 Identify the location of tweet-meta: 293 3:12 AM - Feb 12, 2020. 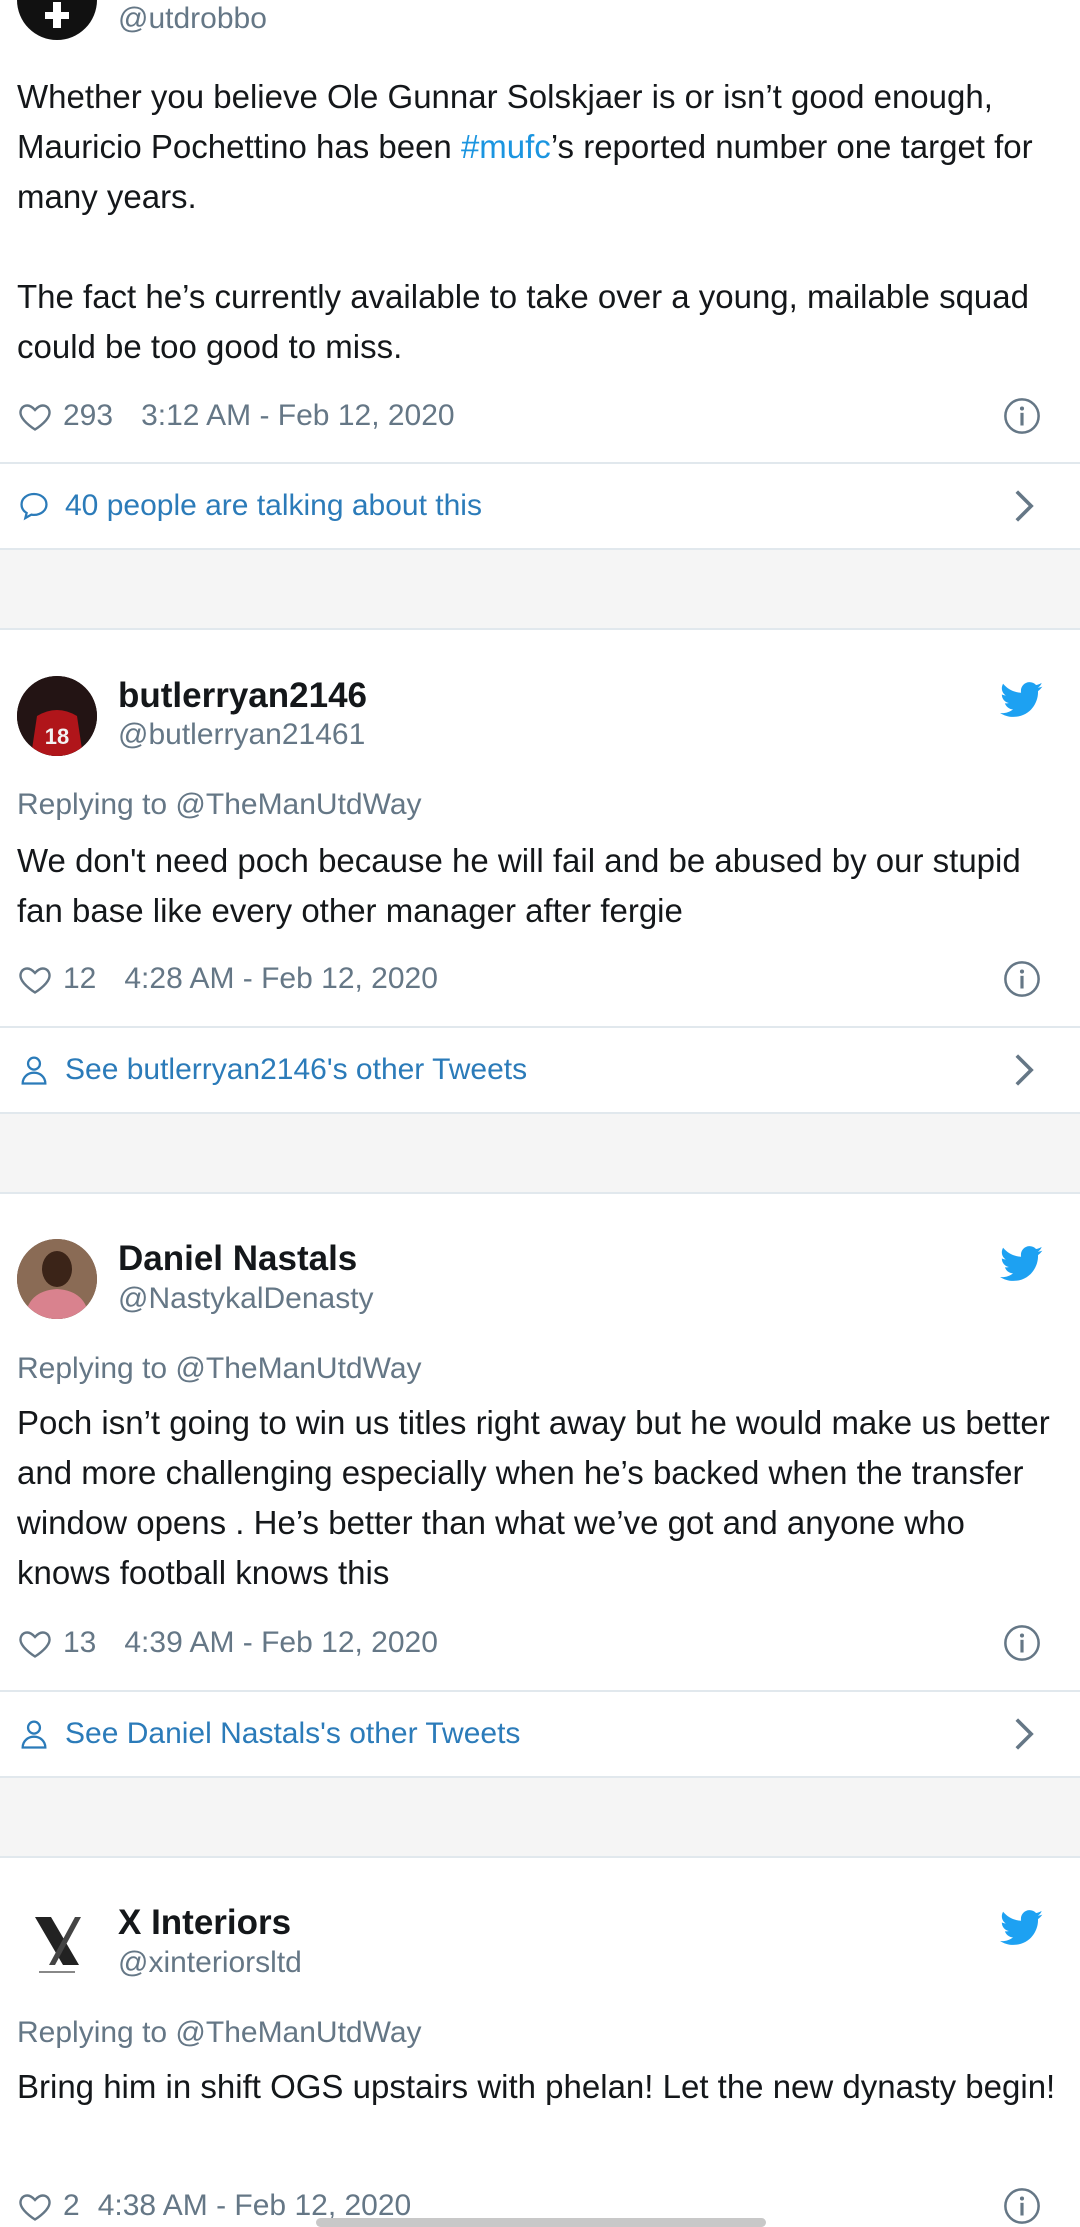
(236, 416).